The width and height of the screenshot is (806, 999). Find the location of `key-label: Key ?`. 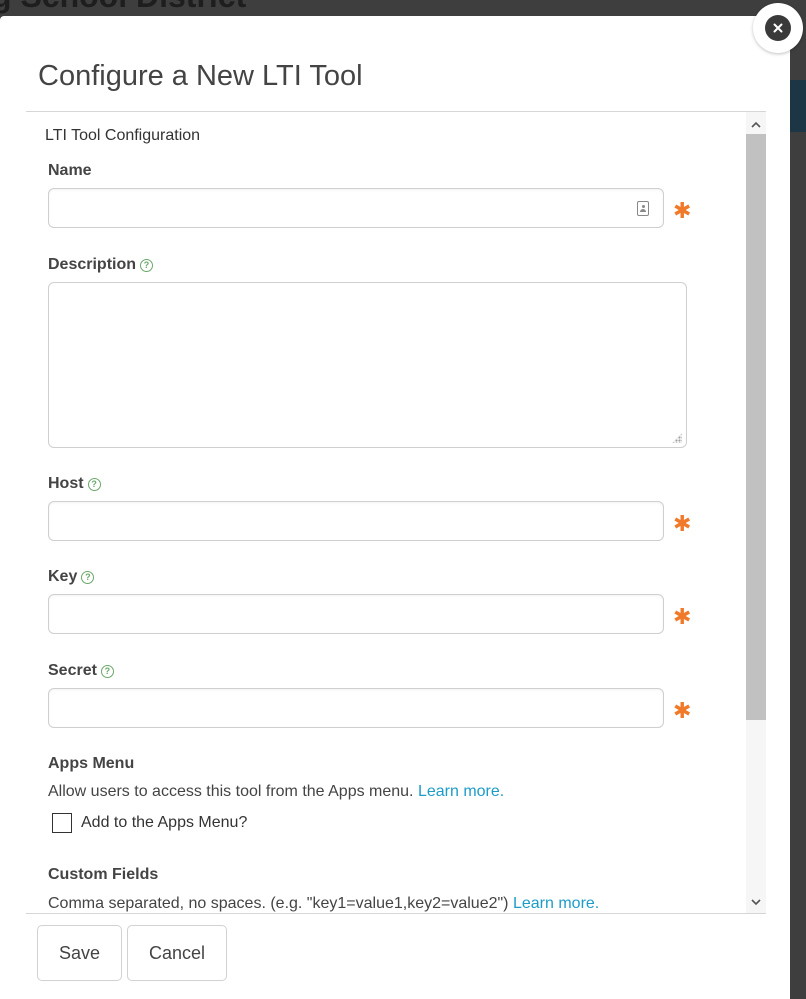

key-label: Key ? is located at coordinates (71, 577).